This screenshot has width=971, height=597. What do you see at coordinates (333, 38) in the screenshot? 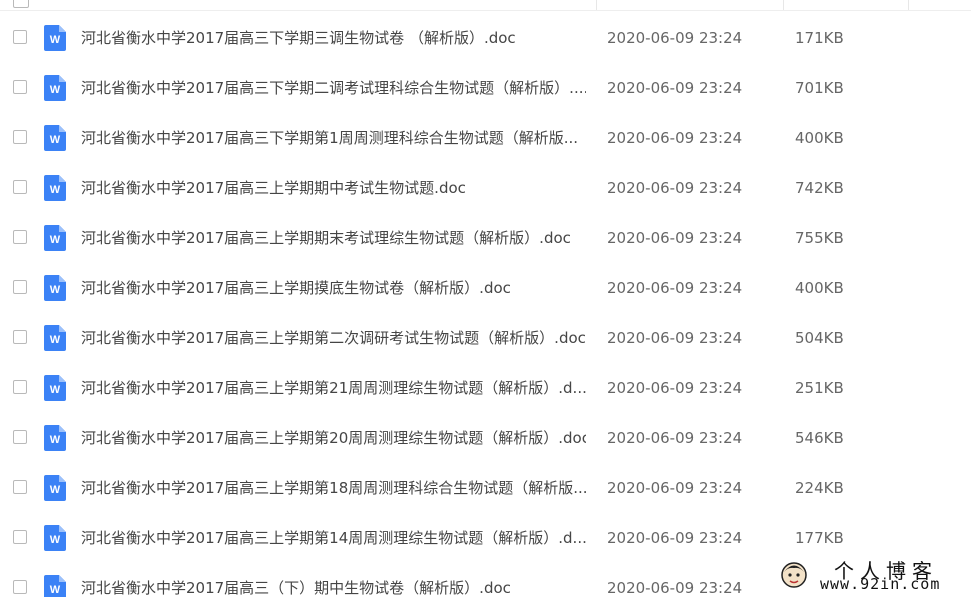
I see `file-name-link: 河北省衡水中学2017届高三下学期三调生物试卷 （解析版）.doc` at bounding box center [333, 38].